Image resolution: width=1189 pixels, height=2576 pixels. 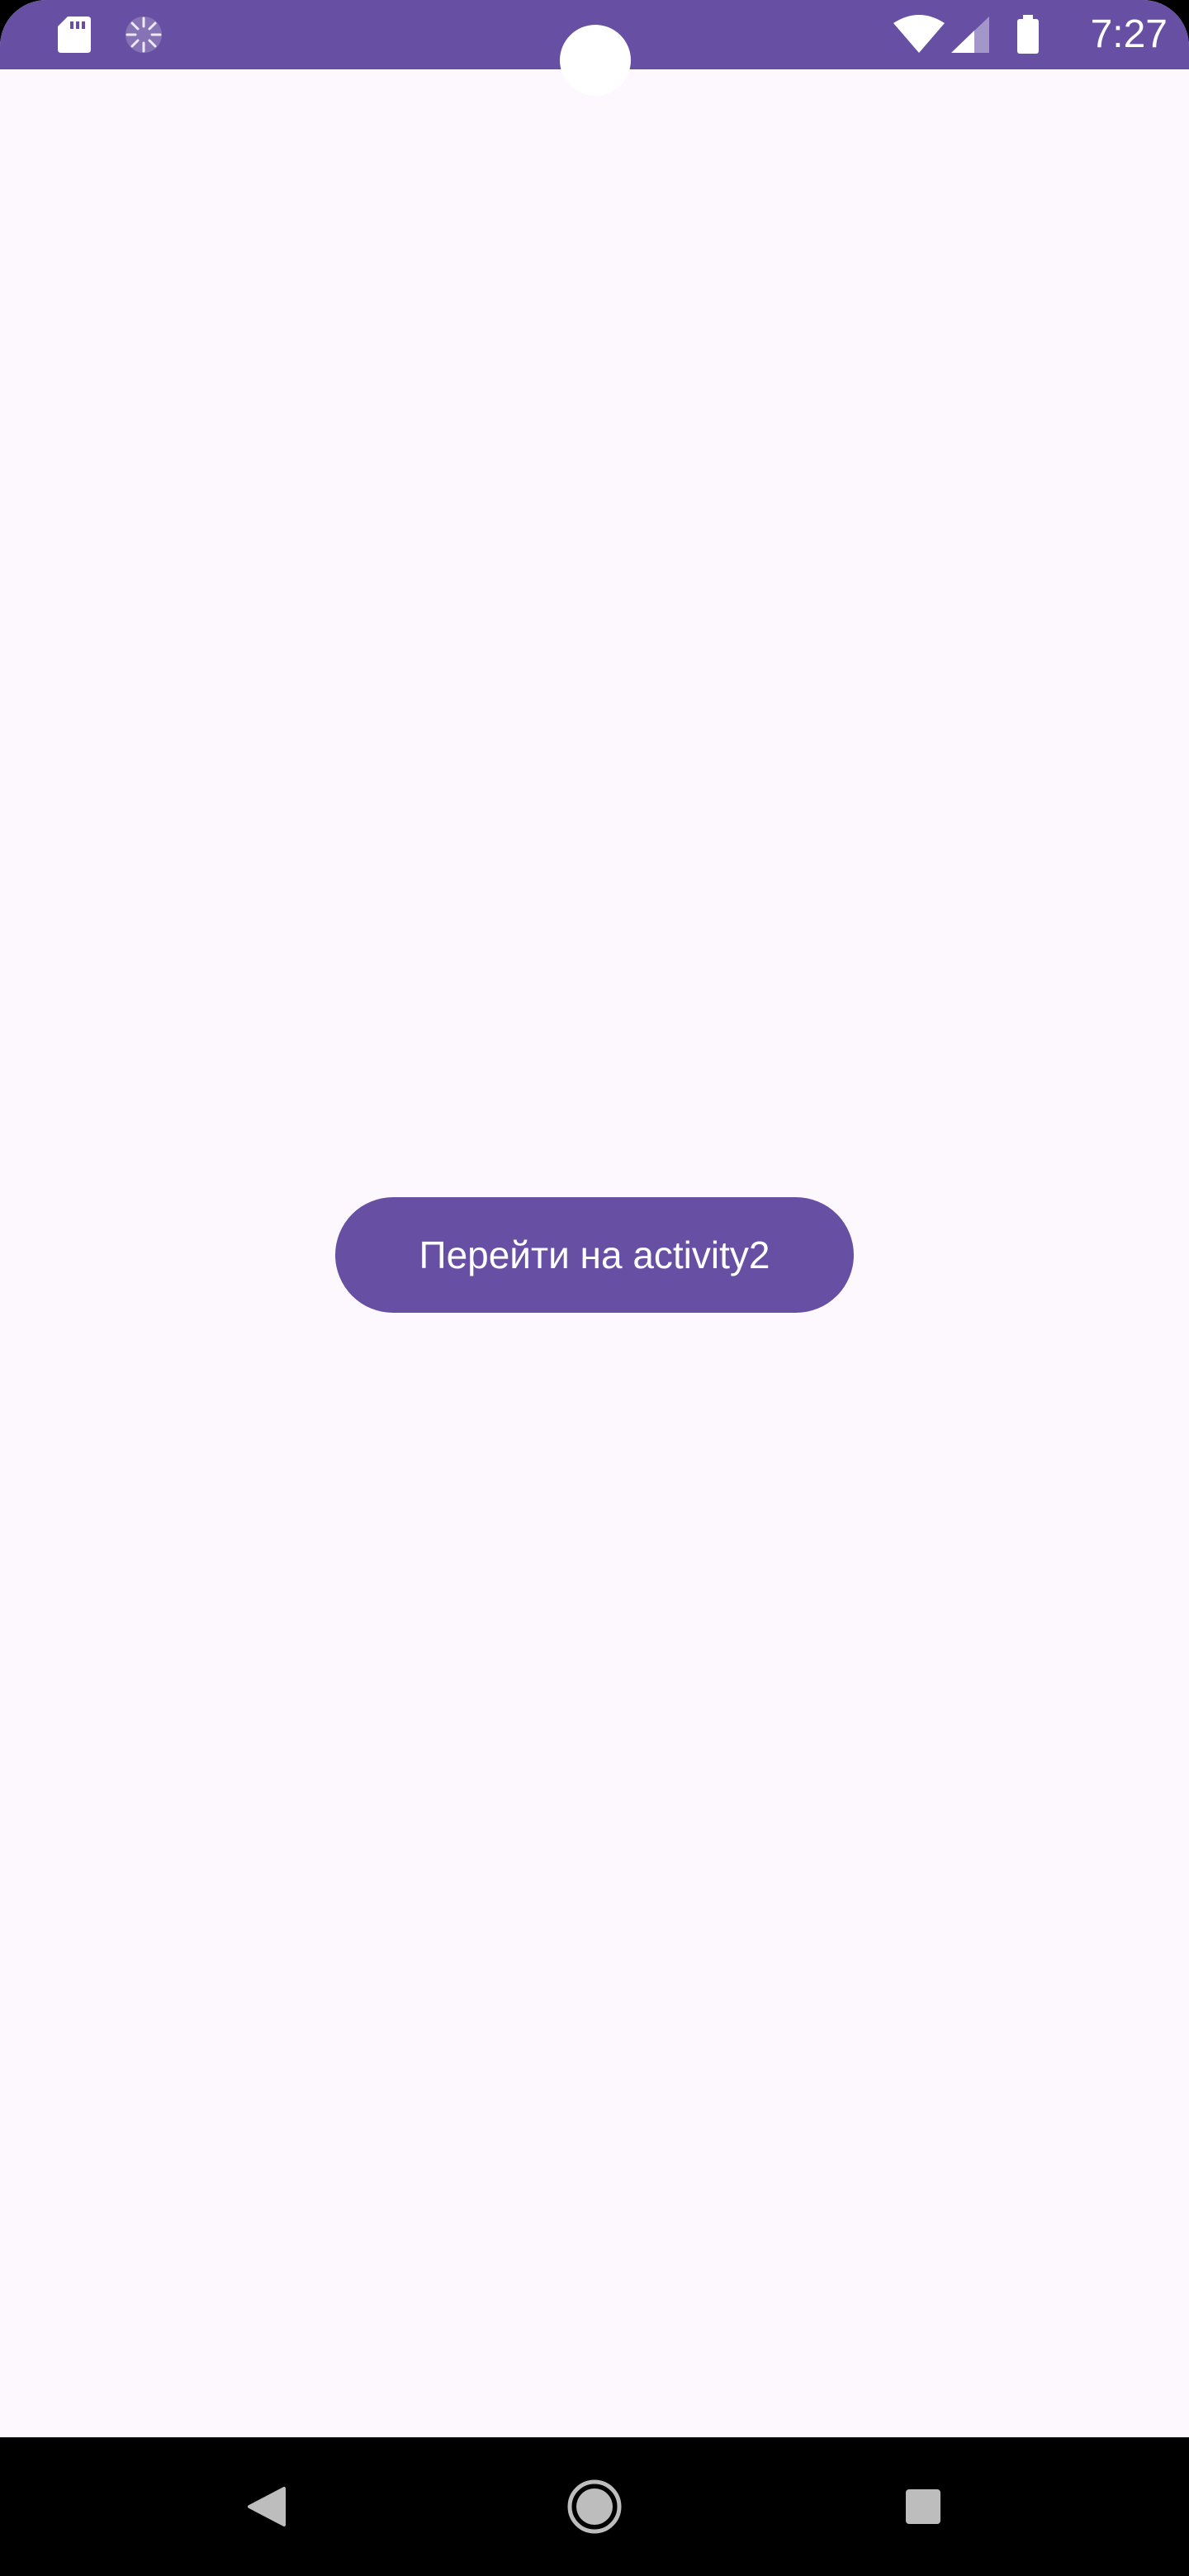 What do you see at coordinates (970, 35) in the screenshot?
I see `cellular-signal-icon` at bounding box center [970, 35].